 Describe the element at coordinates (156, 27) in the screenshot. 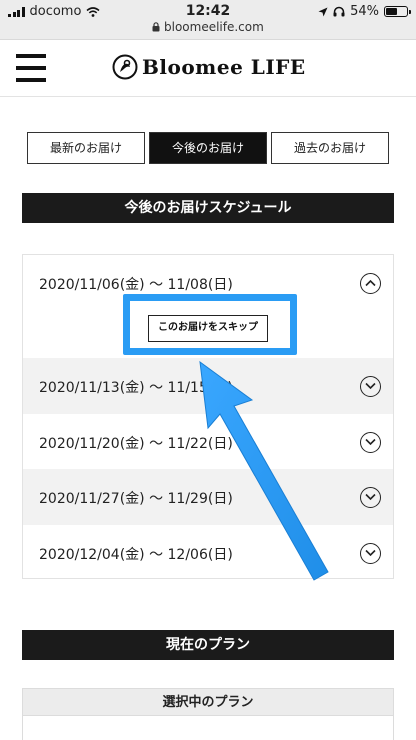

I see `lock-icon` at that location.